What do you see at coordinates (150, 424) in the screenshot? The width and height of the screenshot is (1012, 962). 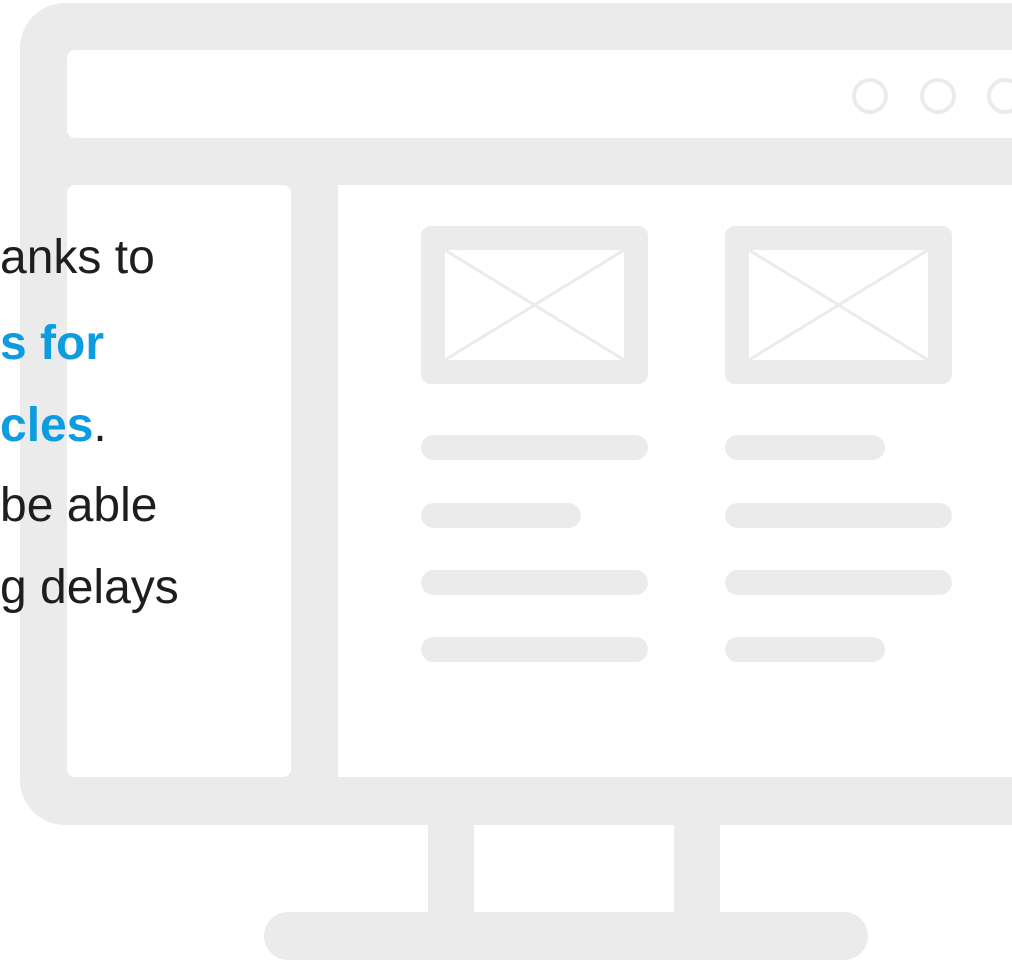 I see `intro-text: anks to s for cles. be able g delays` at bounding box center [150, 424].